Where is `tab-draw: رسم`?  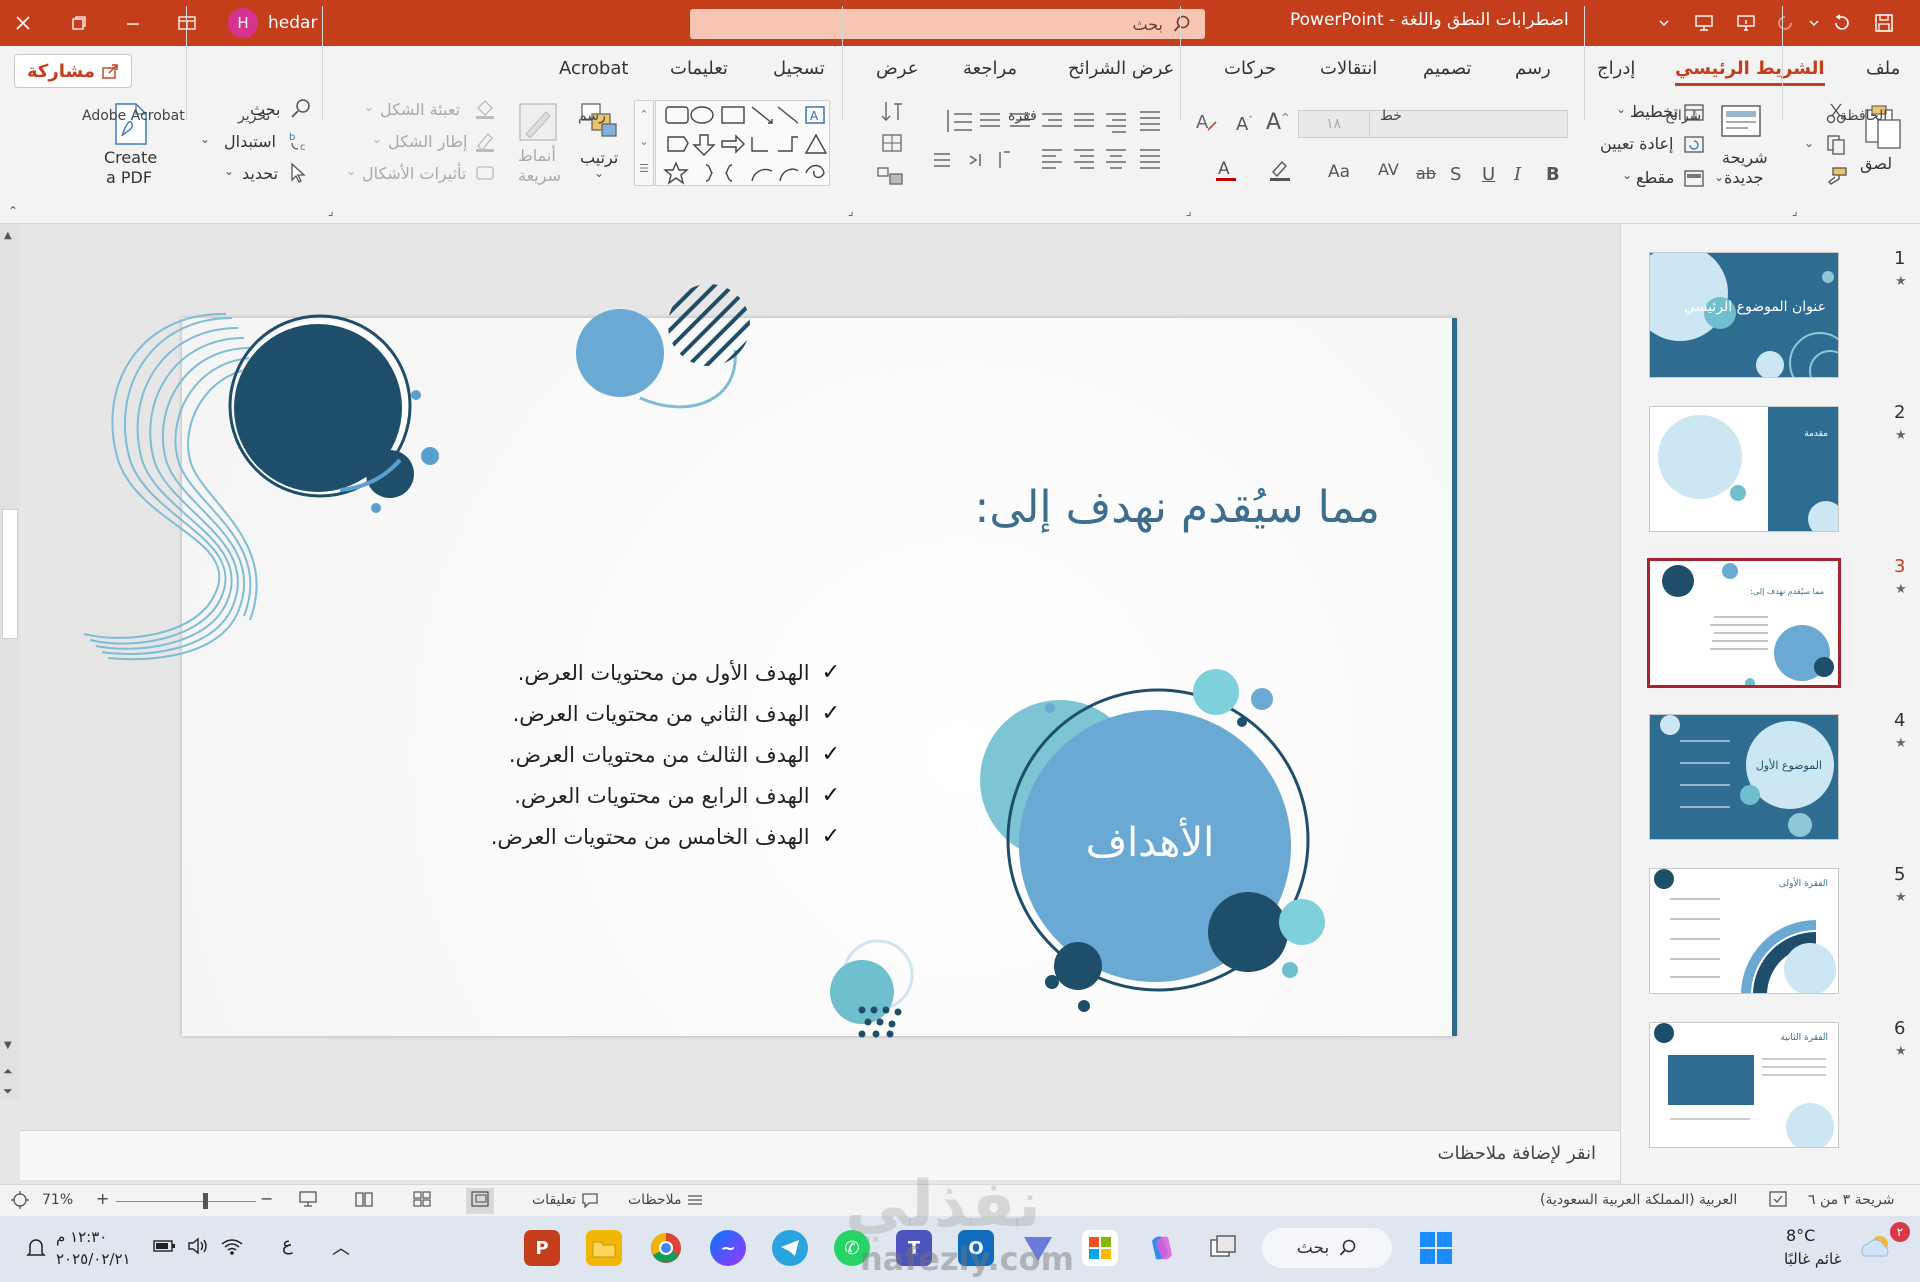 tab-draw: رسم is located at coordinates (1533, 68).